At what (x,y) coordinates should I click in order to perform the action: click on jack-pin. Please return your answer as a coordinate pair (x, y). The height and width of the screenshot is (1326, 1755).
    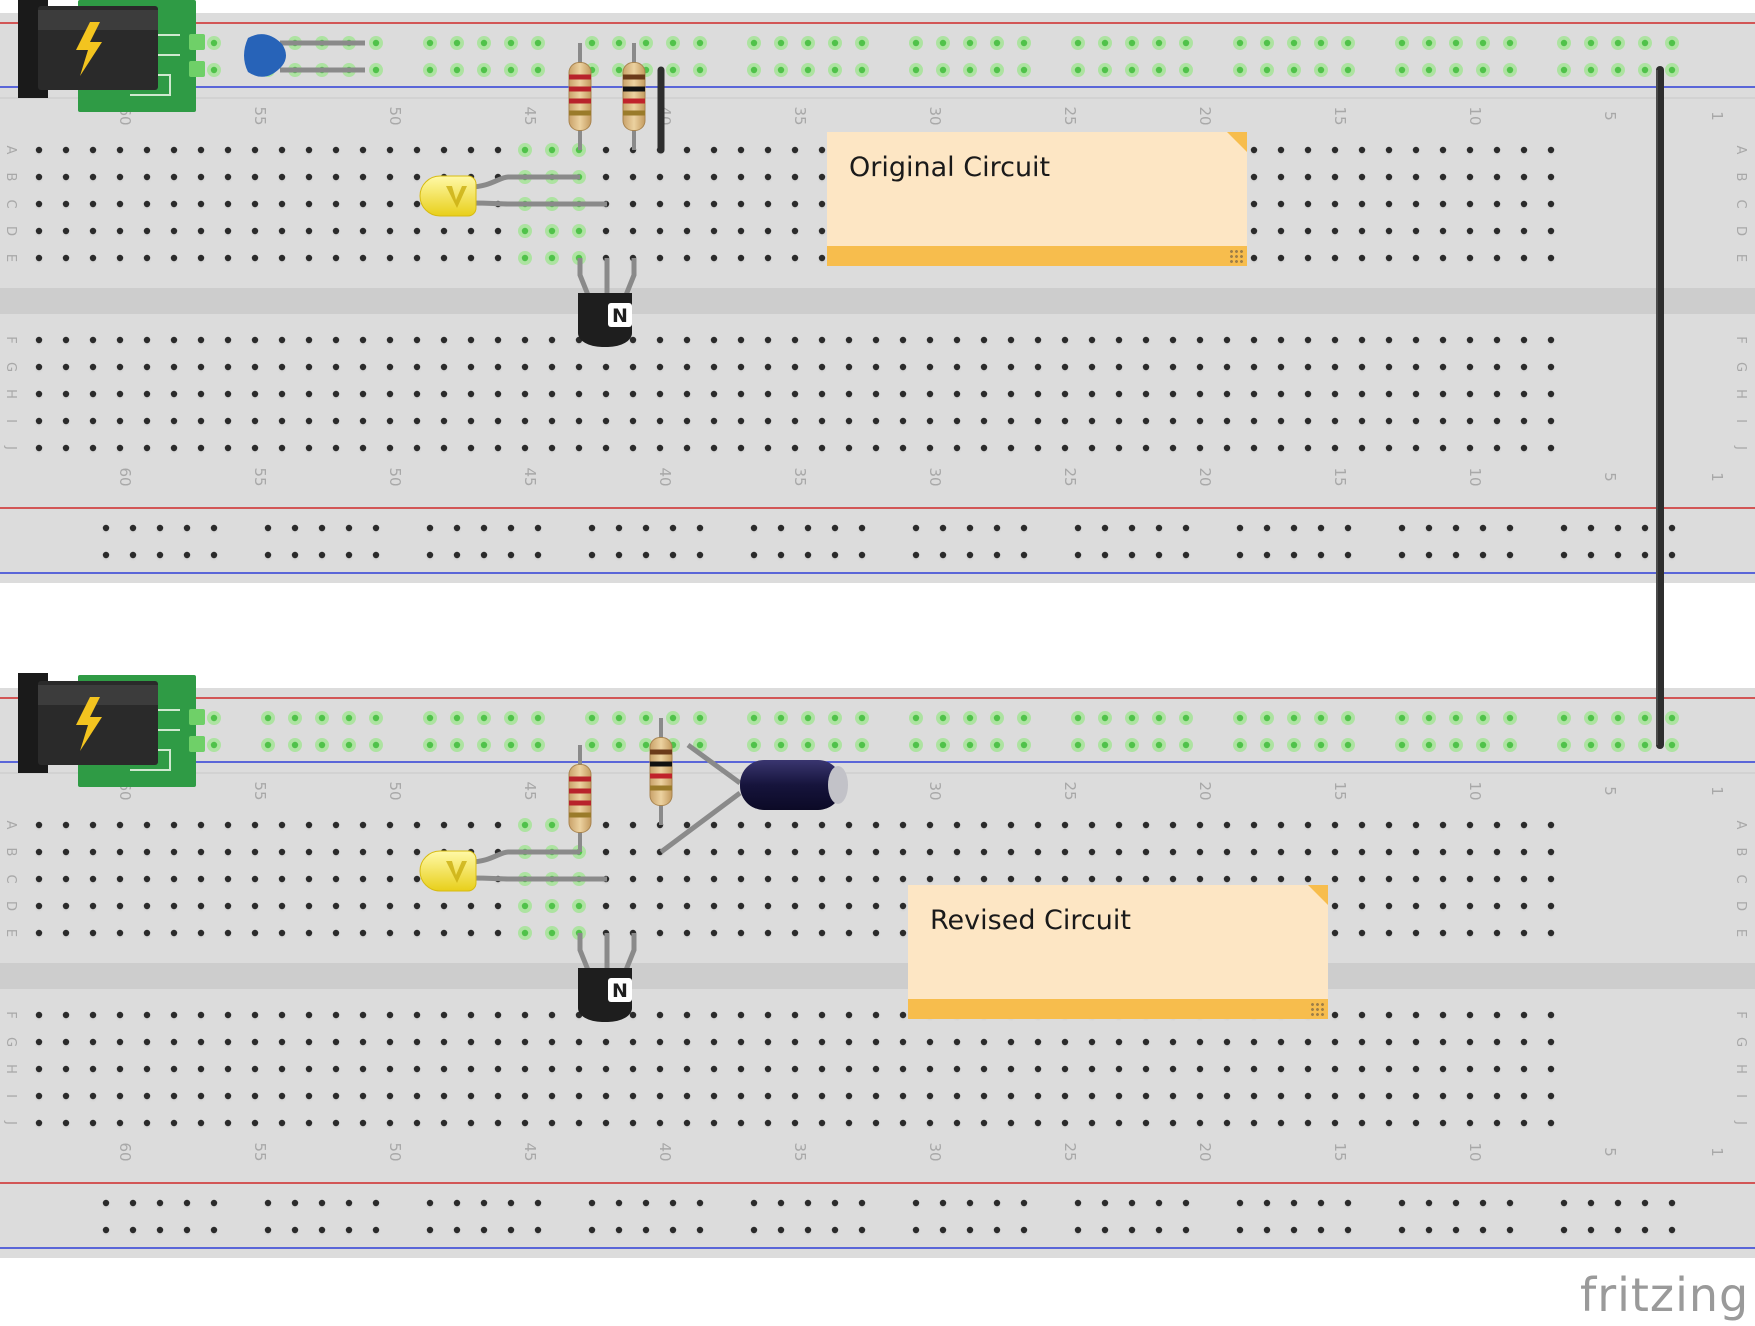
    Looking at the image, I should click on (197, 69).